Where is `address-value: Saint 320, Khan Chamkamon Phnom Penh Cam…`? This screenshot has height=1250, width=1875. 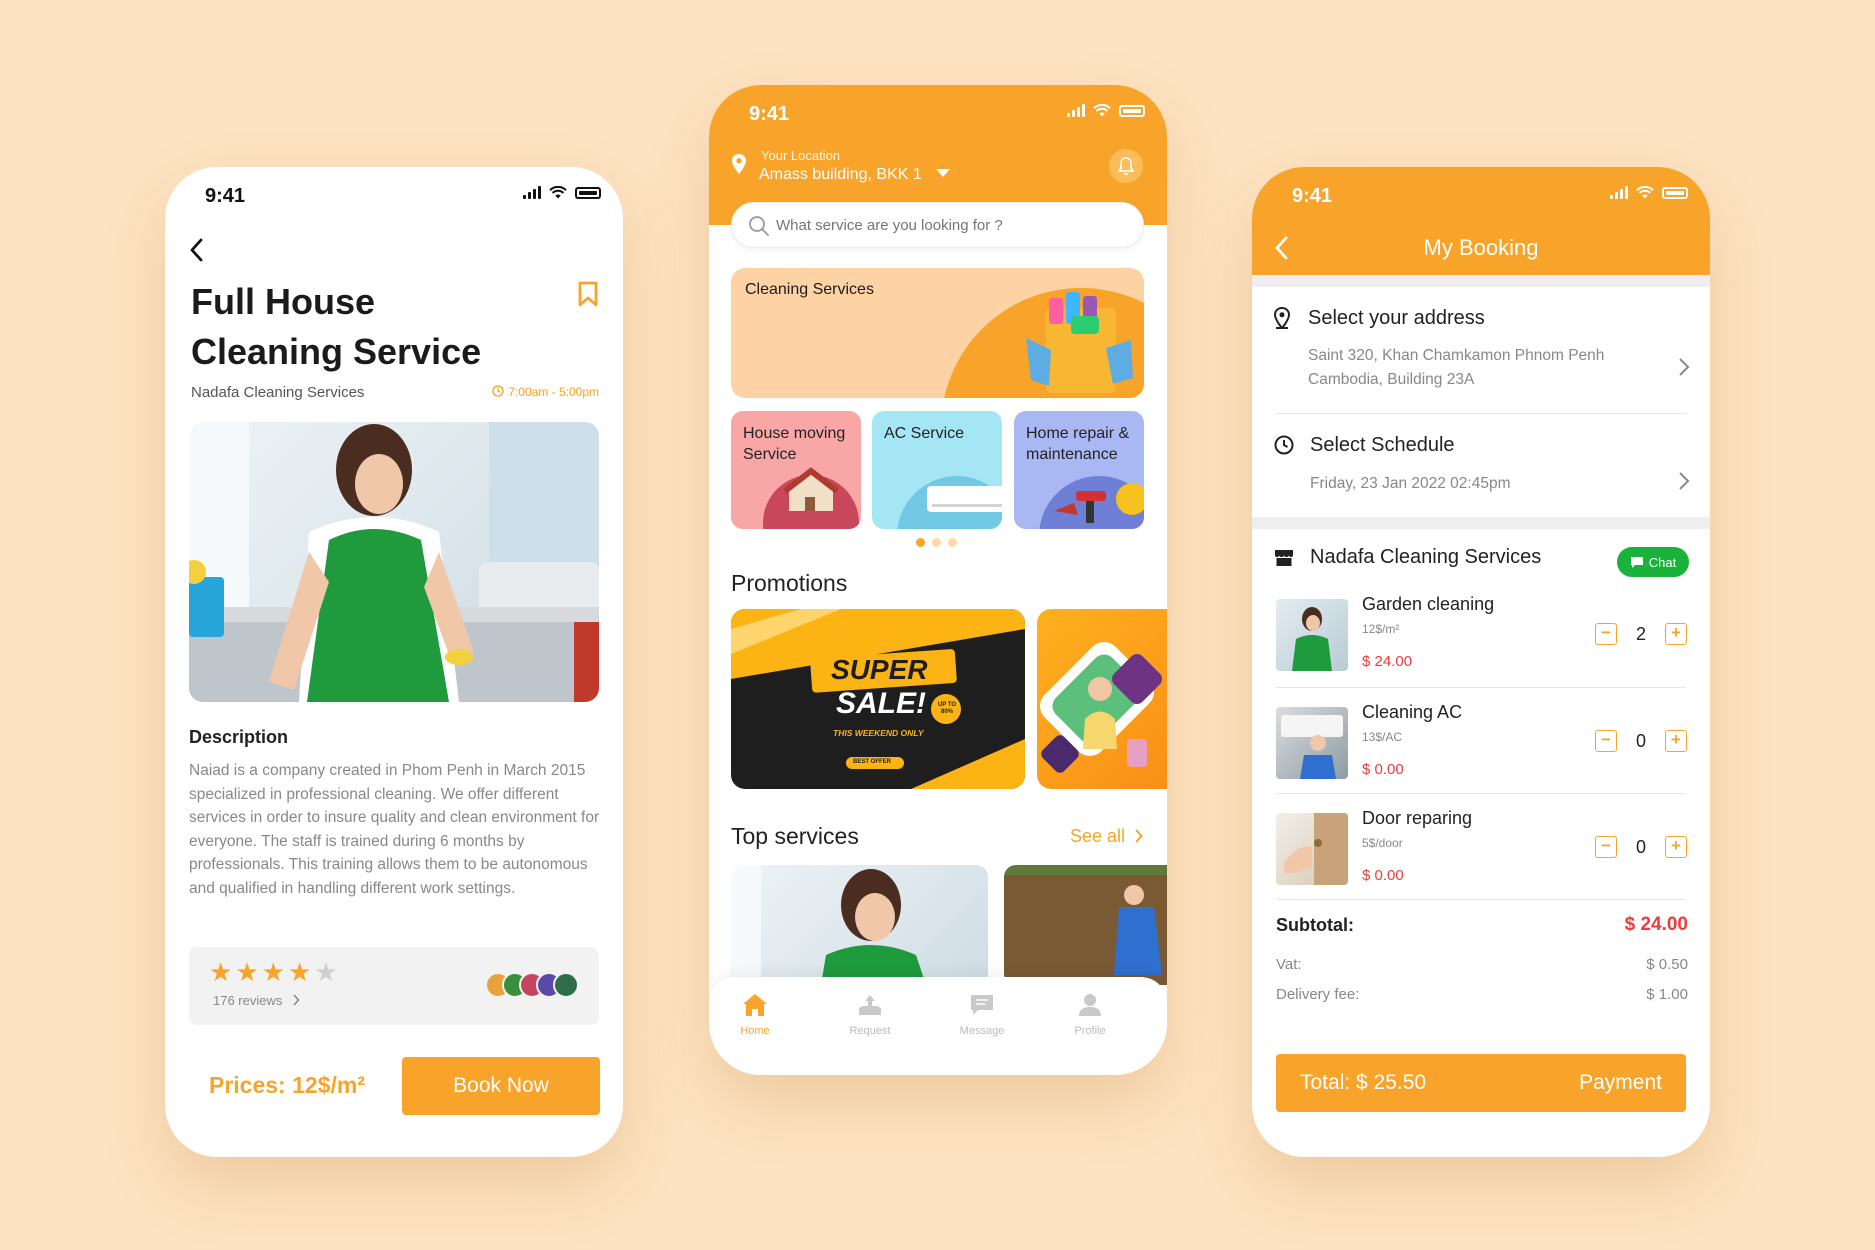
address-value: Saint 320, Khan Chamkamon Phnom Penh Cam… is located at coordinates (1456, 368).